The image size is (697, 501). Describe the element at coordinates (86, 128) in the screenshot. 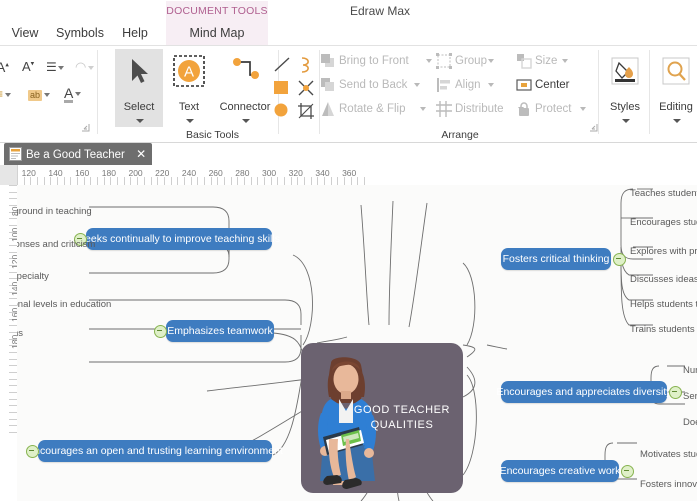

I see `font-dialog-launcher` at that location.